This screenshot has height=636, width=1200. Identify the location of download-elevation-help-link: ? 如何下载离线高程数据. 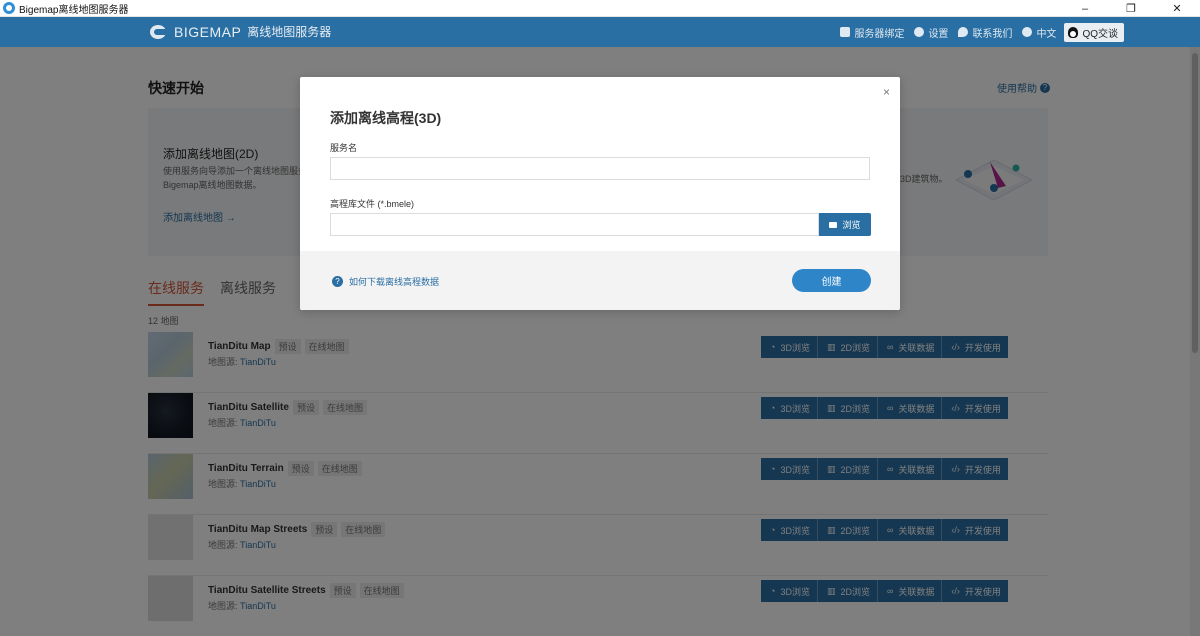
(385, 281).